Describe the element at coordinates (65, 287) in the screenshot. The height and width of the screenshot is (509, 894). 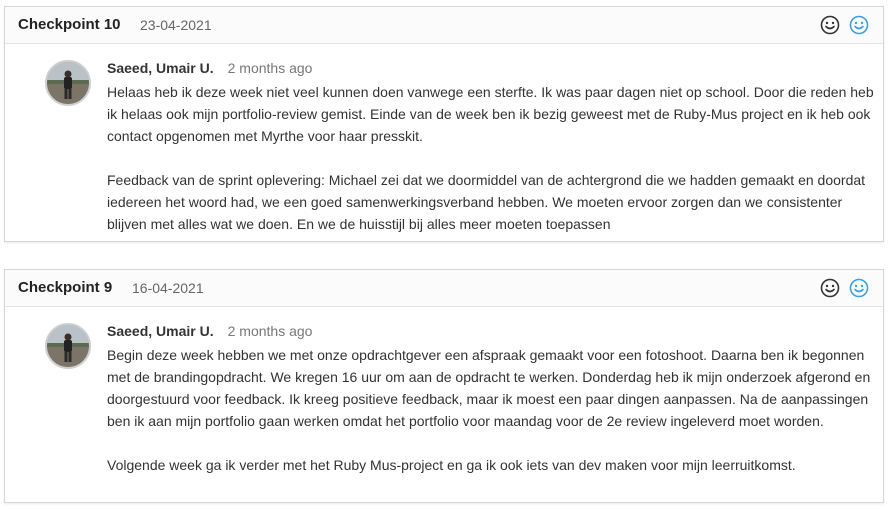
I see `checkpoint-title: Checkpoint 9` at that location.